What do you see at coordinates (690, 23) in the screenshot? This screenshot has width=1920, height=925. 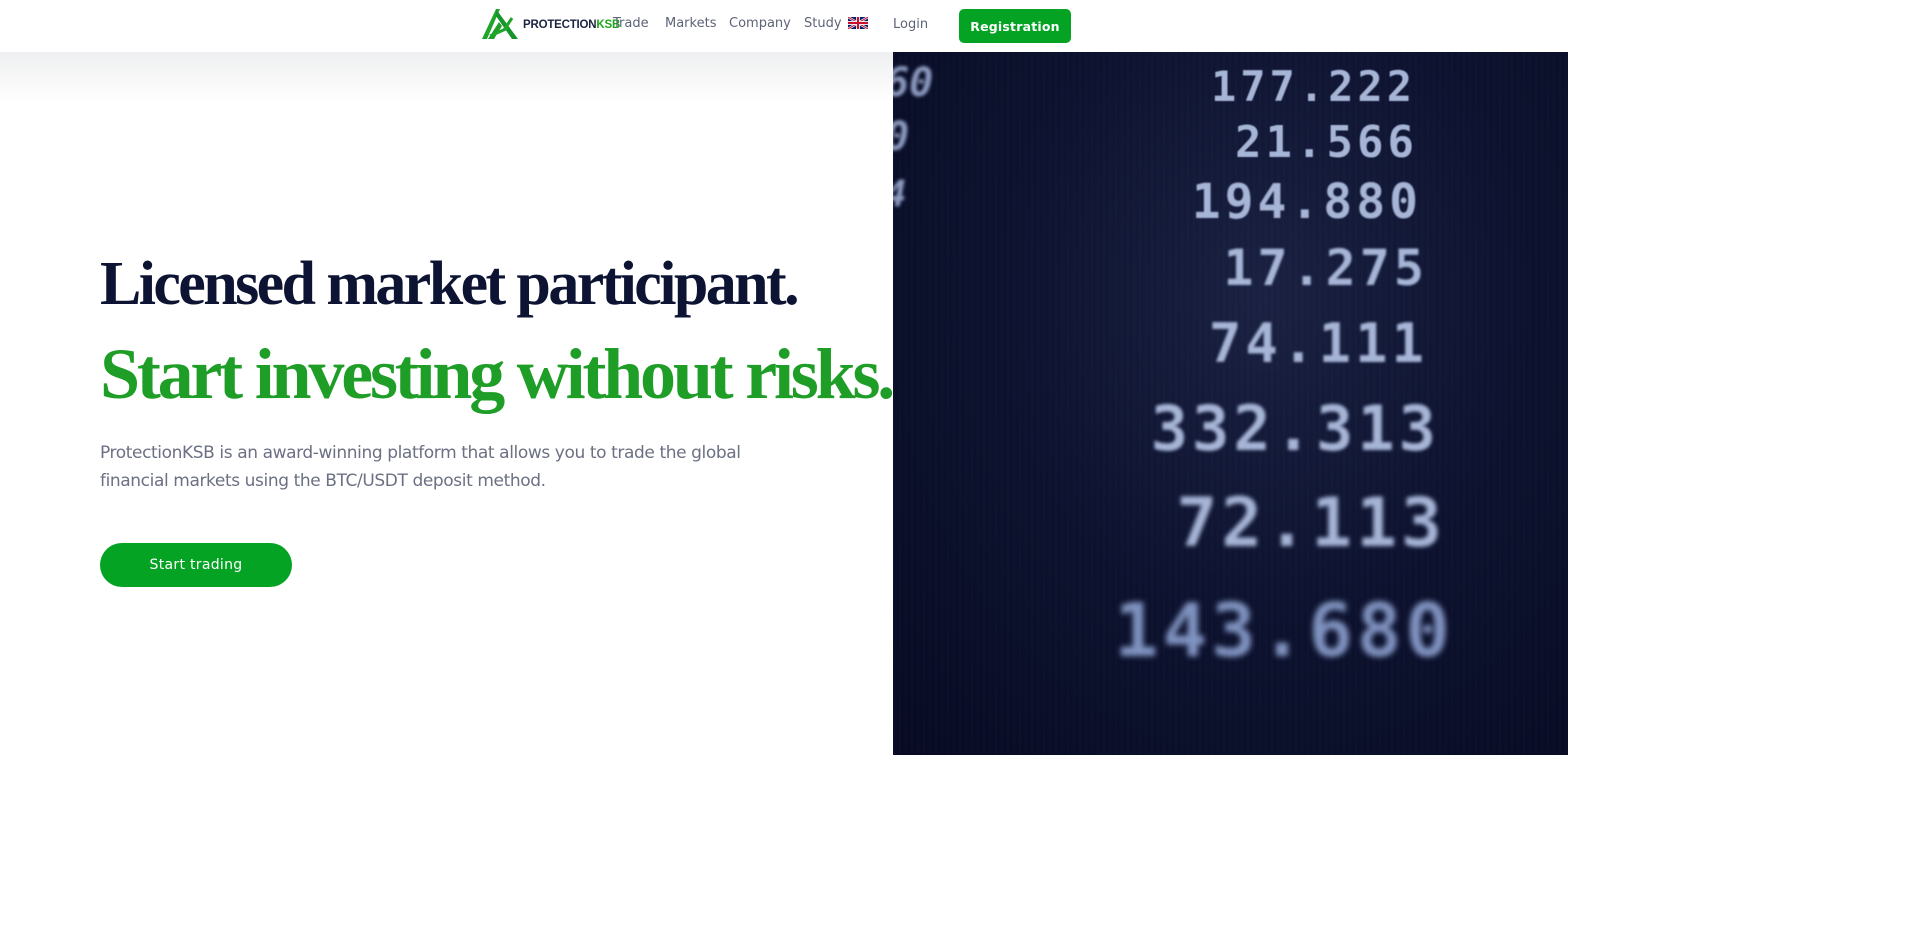 I see `nav-markets: Markets` at bounding box center [690, 23].